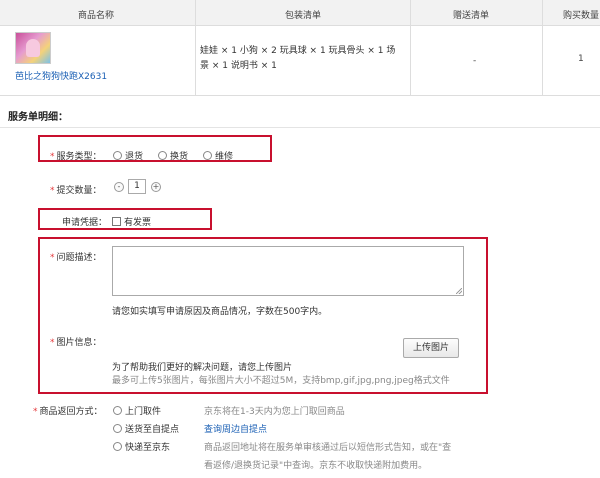 The image size is (600, 478). I want to click on submit-qty-label: * 提交数量：, so click(76, 191).